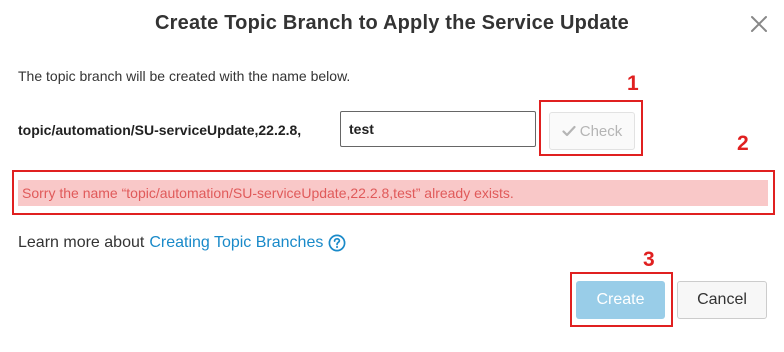  What do you see at coordinates (649, 259) in the screenshot?
I see `annotation-label-3: 3` at bounding box center [649, 259].